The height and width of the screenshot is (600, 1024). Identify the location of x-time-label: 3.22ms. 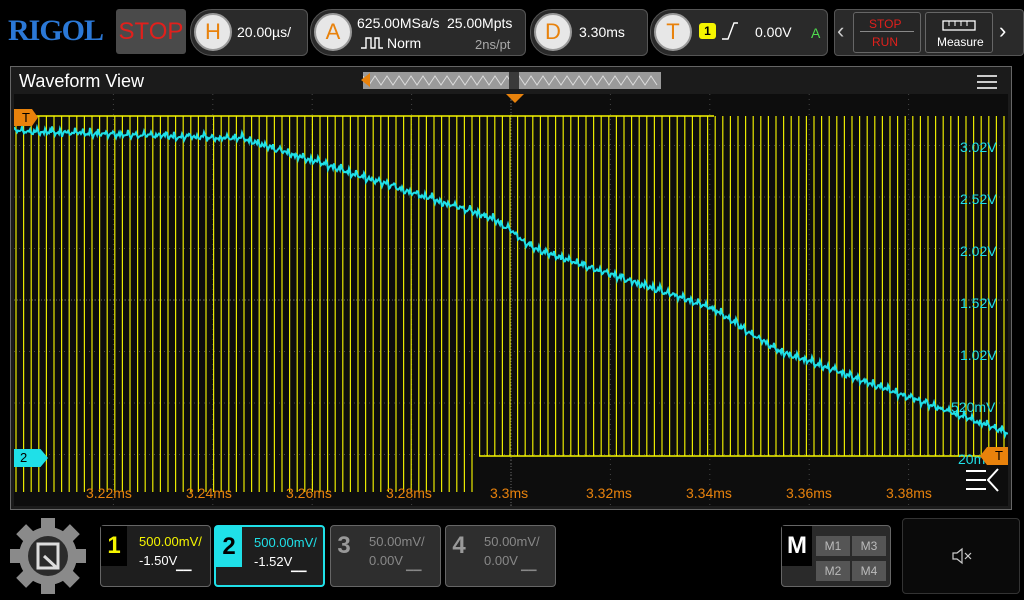
(109, 493).